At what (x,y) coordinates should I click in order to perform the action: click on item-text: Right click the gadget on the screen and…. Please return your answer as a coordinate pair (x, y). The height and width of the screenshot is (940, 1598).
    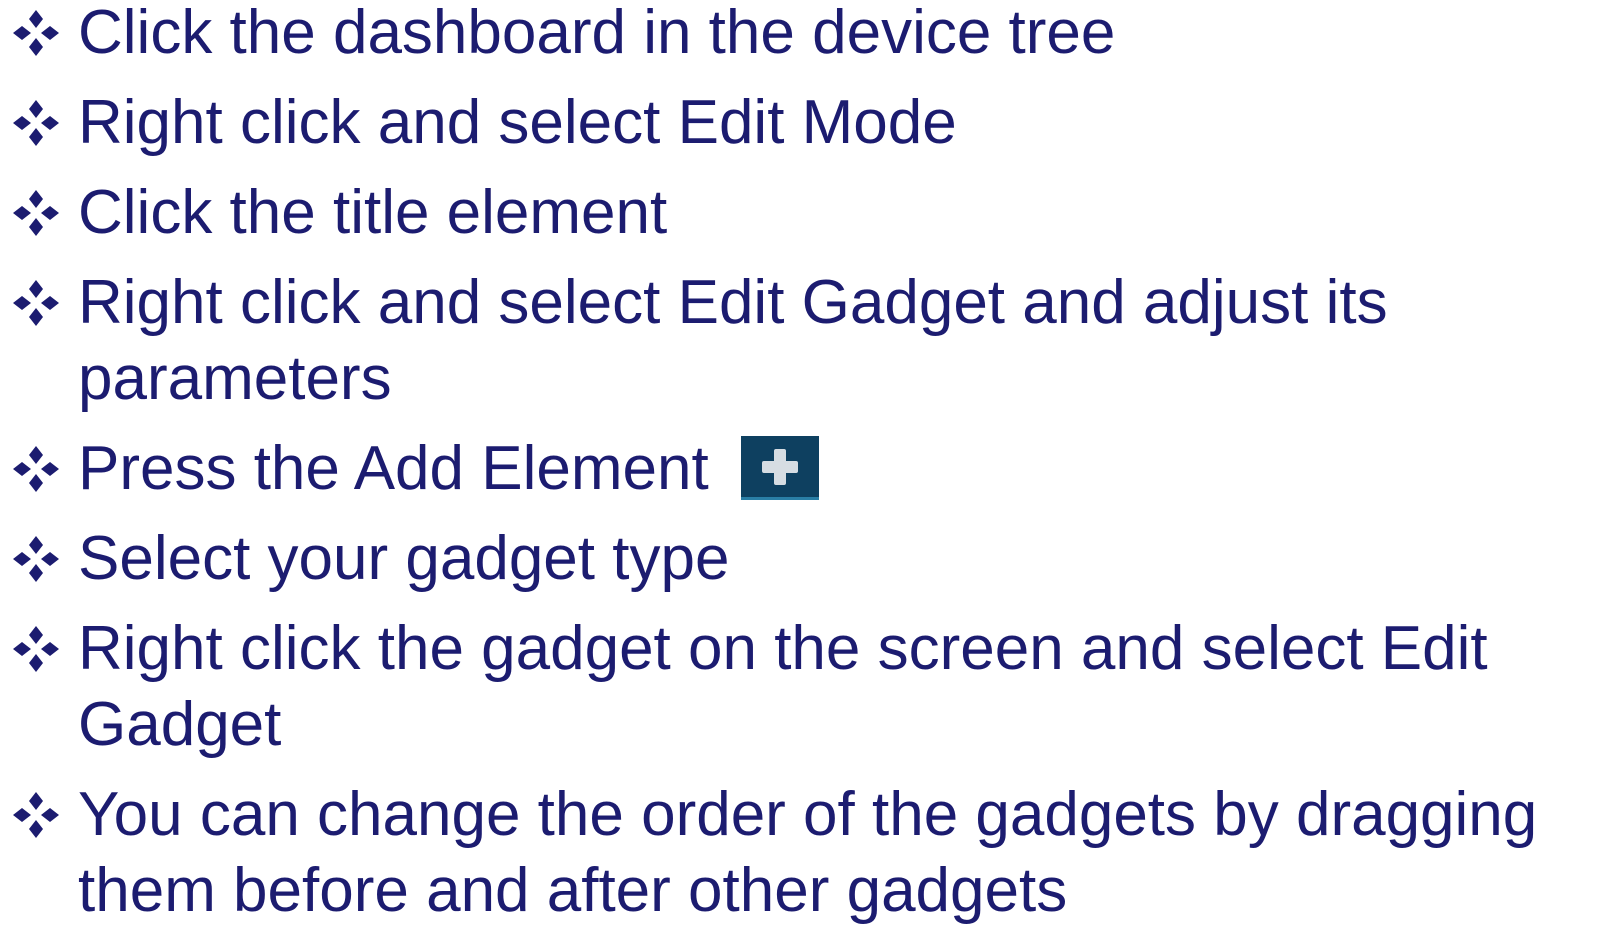
    Looking at the image, I should click on (783, 648).